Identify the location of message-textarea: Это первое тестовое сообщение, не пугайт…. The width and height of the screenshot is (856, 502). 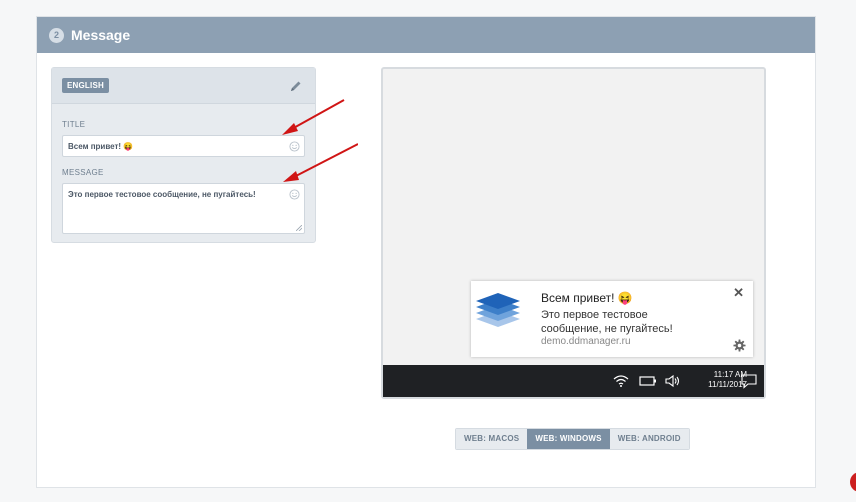
(183, 208).